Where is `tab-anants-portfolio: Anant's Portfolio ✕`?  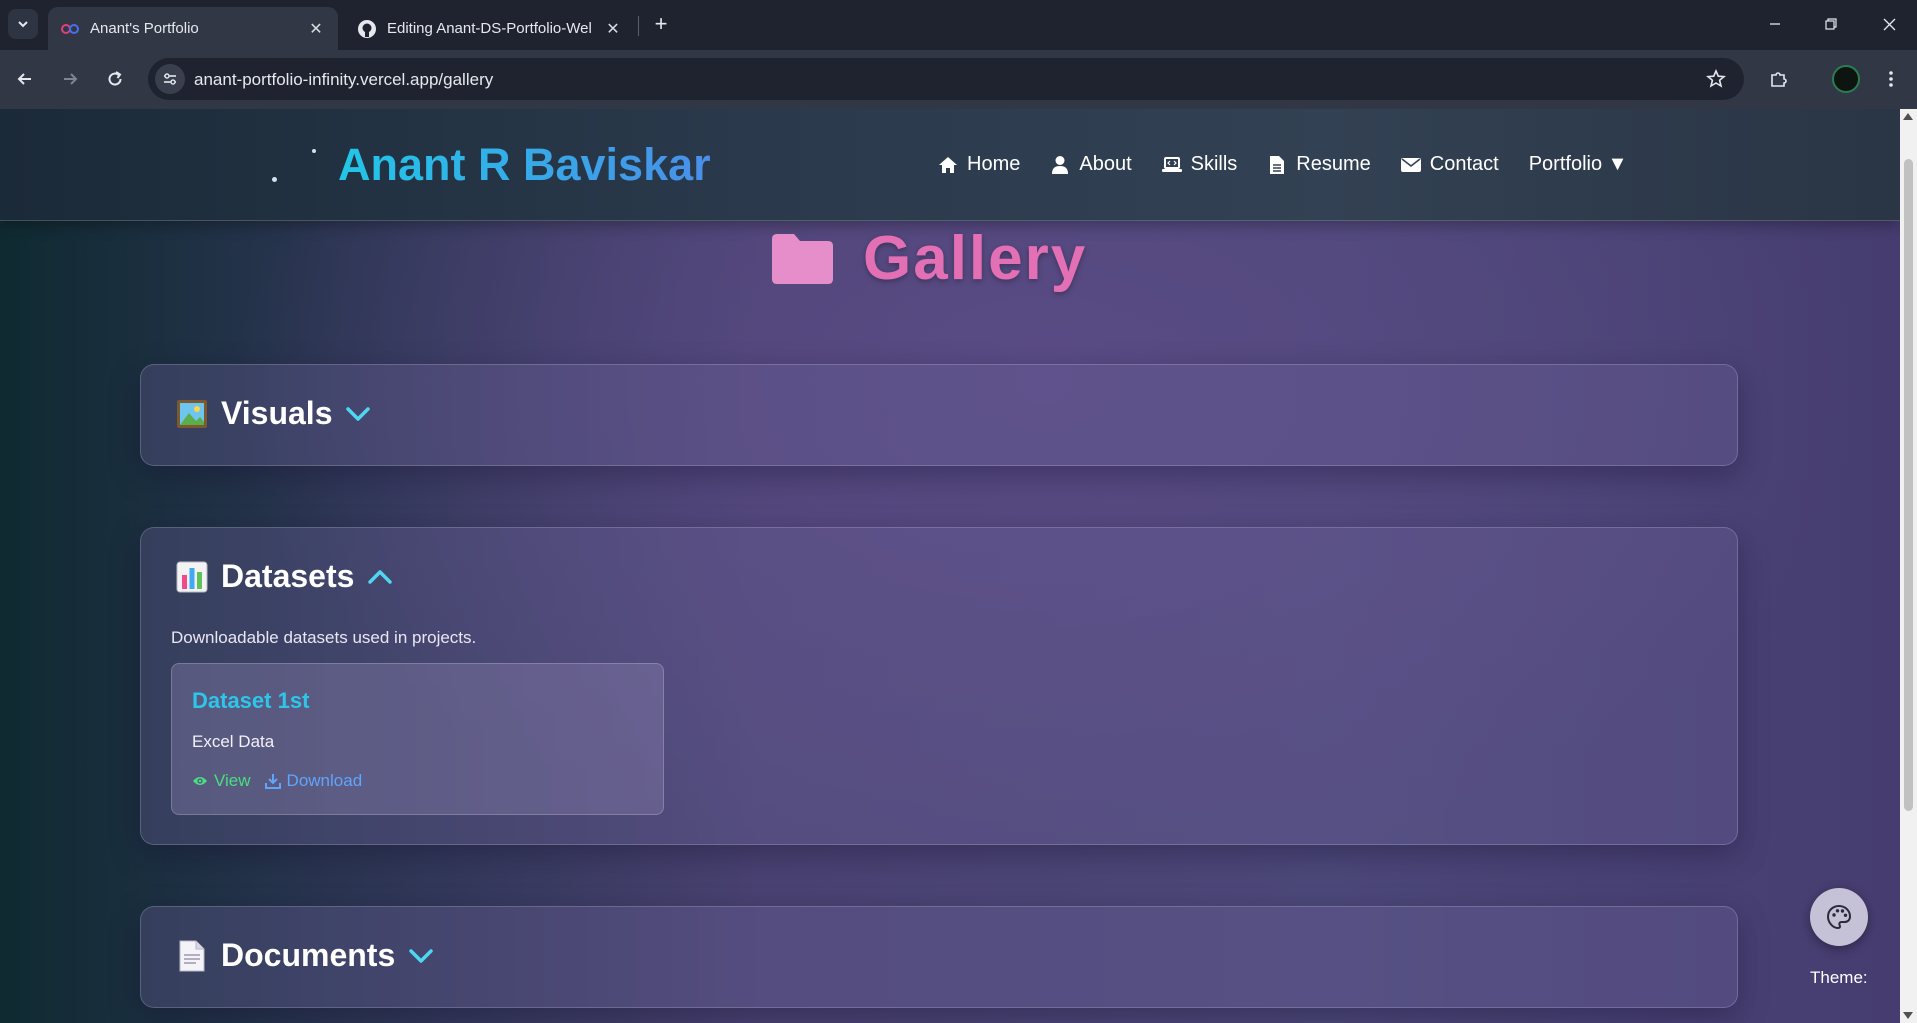 tab-anants-portfolio: Anant's Portfolio ✕ is located at coordinates (193, 28).